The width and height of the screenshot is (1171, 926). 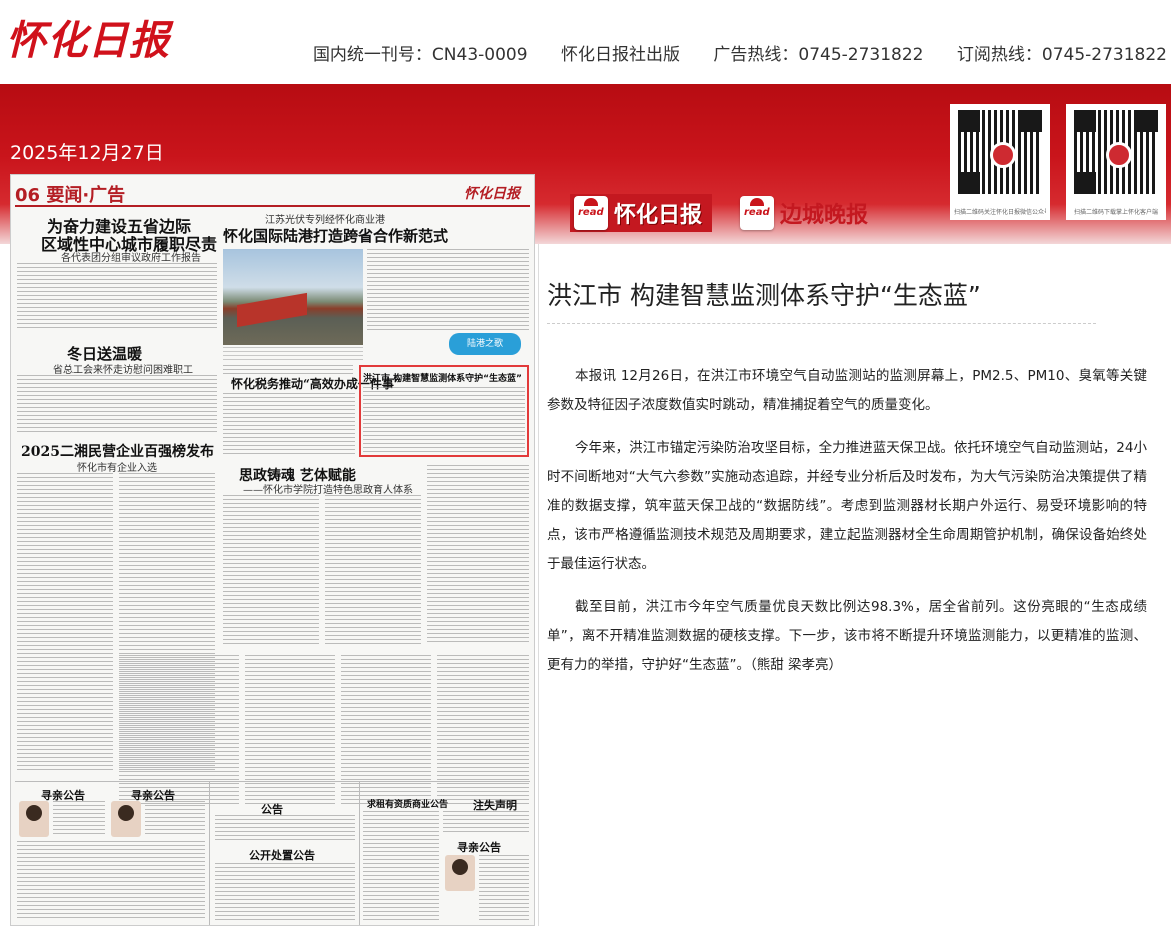 What do you see at coordinates (117, 468) in the screenshot?
I see `page-subhead: 怀化市有企业入选` at bounding box center [117, 468].